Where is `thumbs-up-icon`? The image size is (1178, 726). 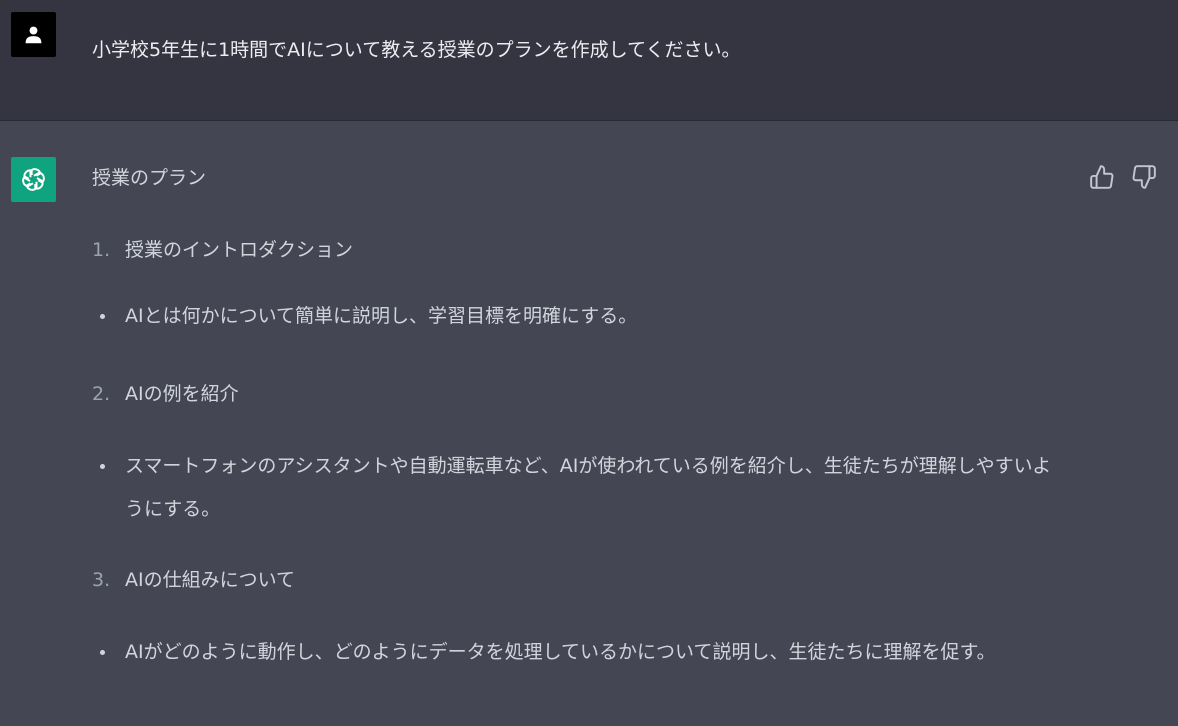 thumbs-up-icon is located at coordinates (1102, 177).